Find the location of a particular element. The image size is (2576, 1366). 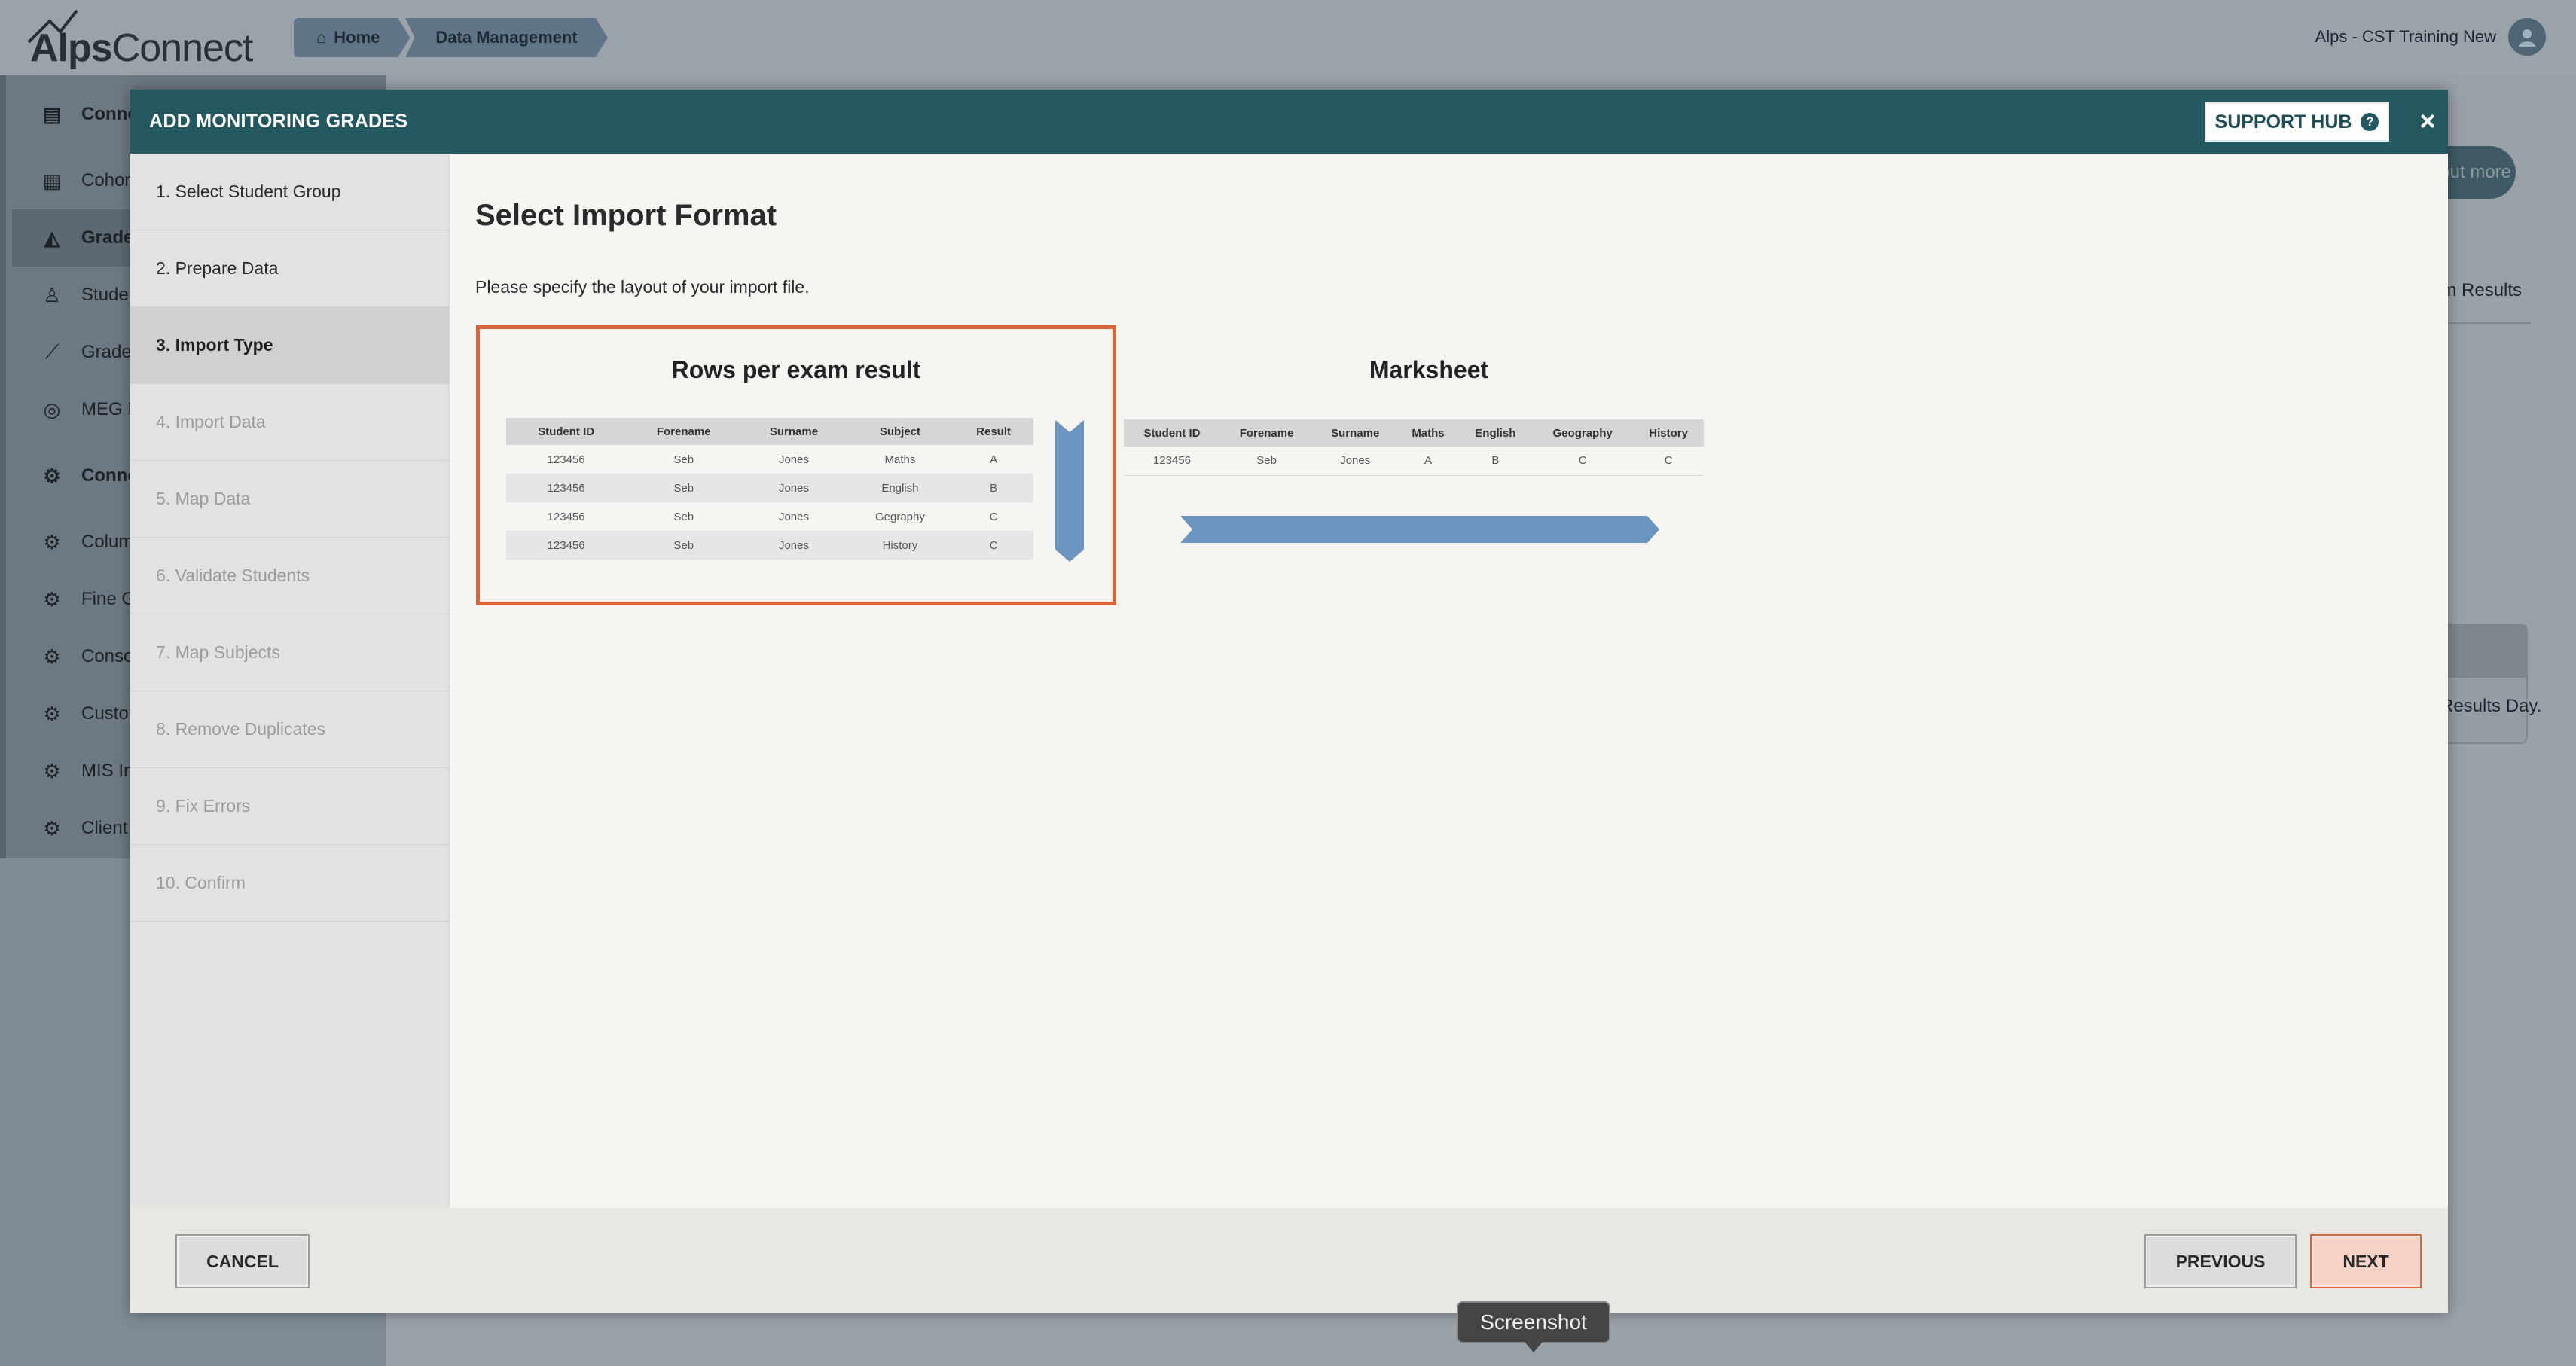

breadcrumb-data-management: Data Management is located at coordinates (506, 37).